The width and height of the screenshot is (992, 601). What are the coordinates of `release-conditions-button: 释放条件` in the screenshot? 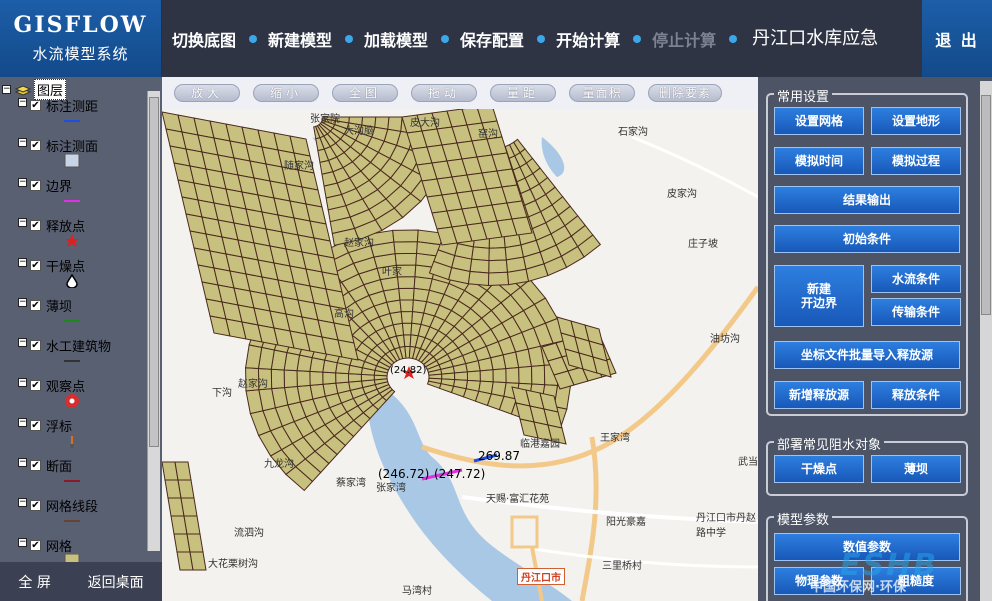 It's located at (916, 395).